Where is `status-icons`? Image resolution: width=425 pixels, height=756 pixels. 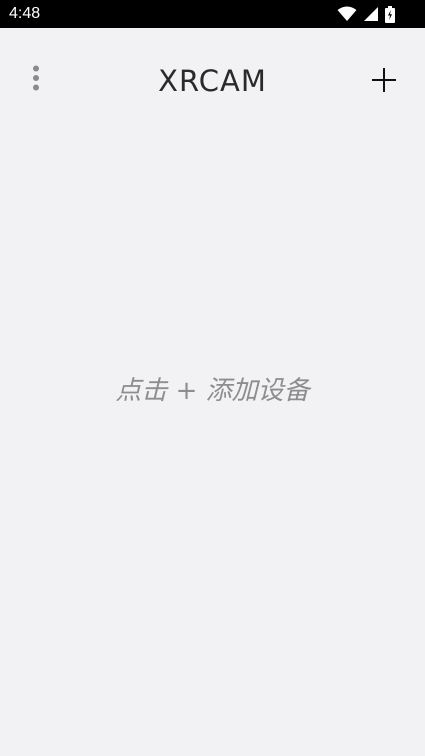 status-icons is located at coordinates (366, 14).